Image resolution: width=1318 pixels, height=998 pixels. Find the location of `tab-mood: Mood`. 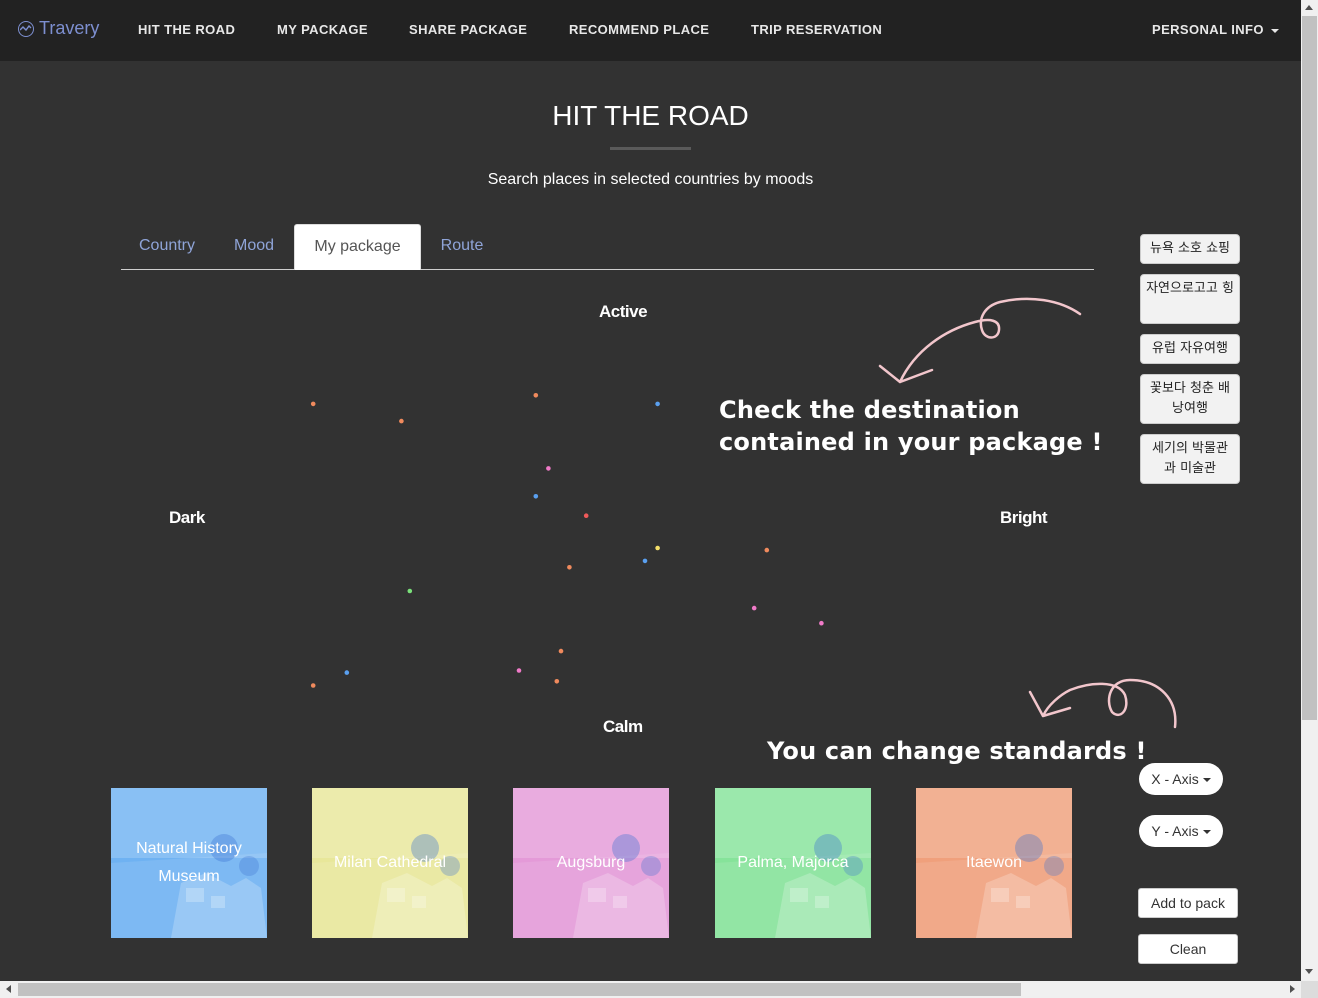

tab-mood: Mood is located at coordinates (254, 247).